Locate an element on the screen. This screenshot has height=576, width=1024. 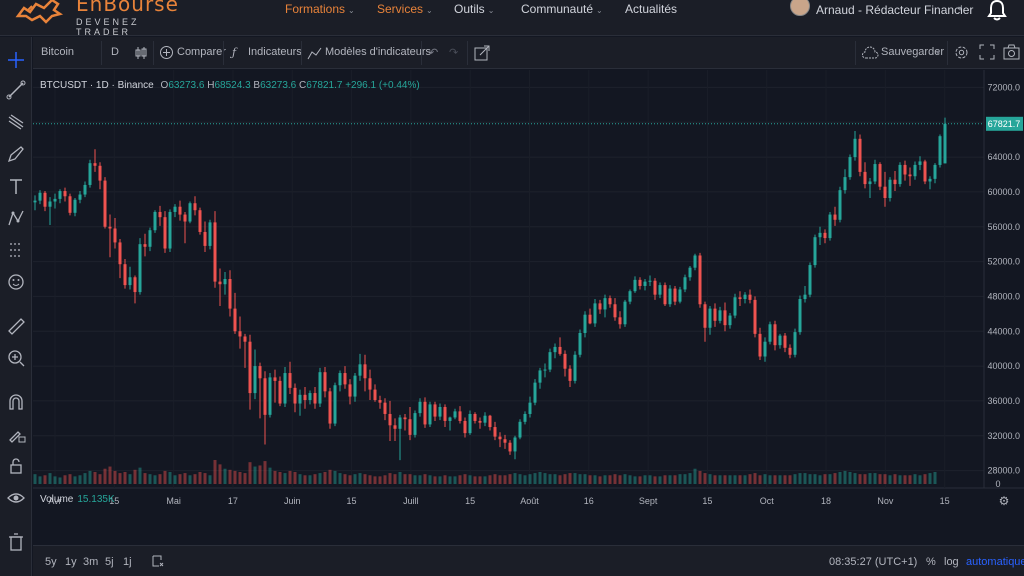
redo-icon: ↷ is located at coordinates (453, 52).